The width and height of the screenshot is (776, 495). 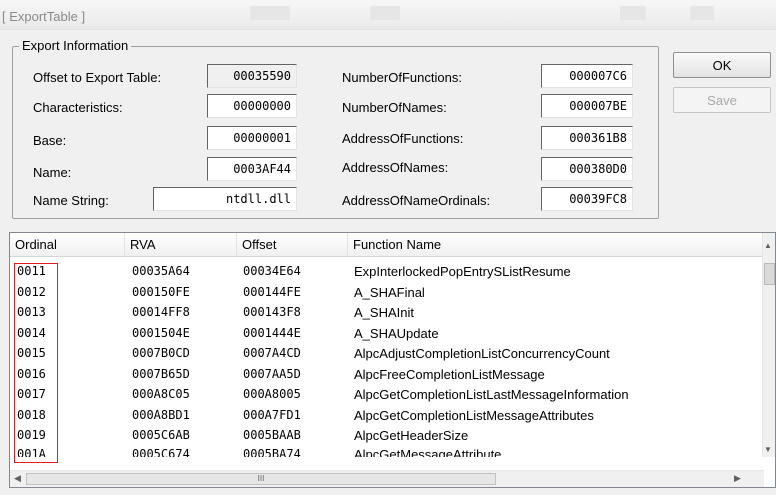 I want to click on offset-cell: 000143F8, so click(x=272, y=312).